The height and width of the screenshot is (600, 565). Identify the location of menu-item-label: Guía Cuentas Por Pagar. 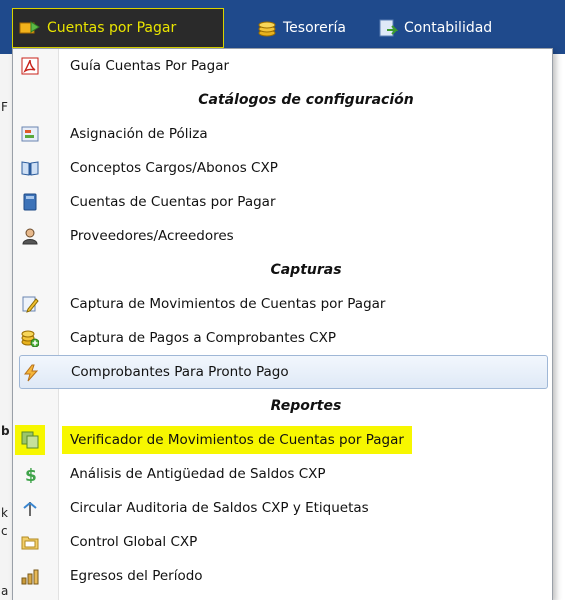
(150, 66).